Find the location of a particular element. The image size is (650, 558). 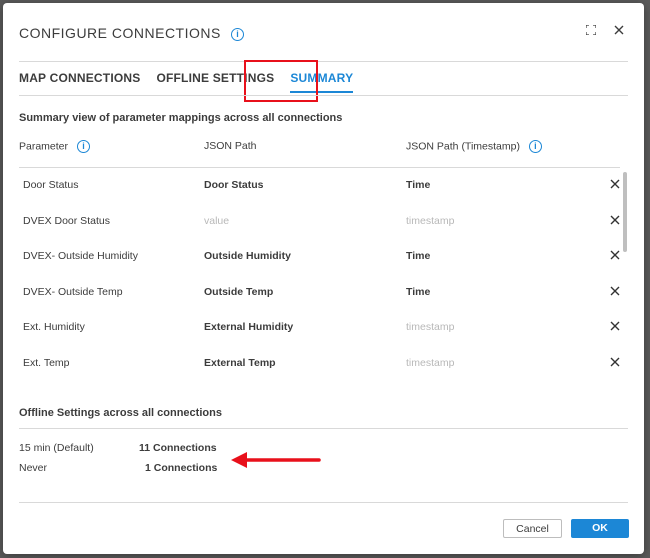

parameter-cell: DVEX- Outside Temp is located at coordinates (73, 291).